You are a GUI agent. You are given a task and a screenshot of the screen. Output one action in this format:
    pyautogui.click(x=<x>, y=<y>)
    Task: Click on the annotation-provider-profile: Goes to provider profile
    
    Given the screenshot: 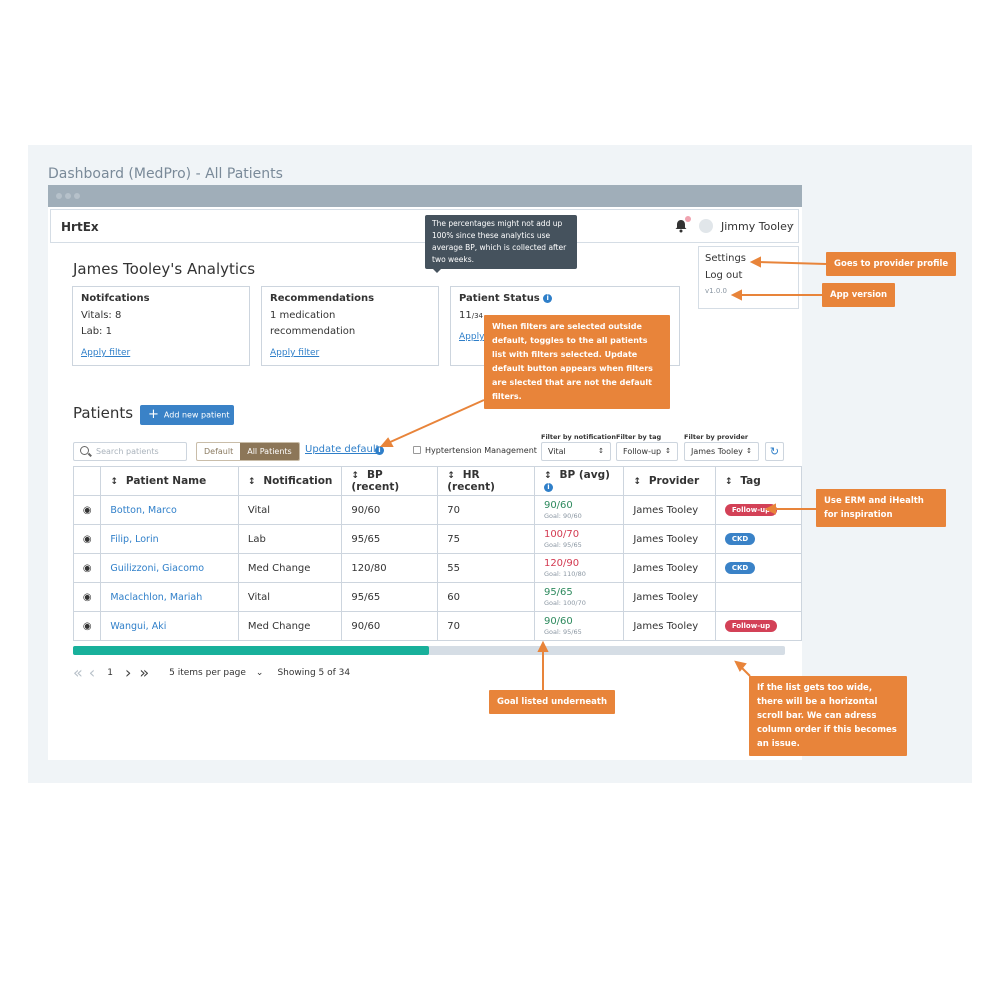 What is the action you would take?
    pyautogui.click(x=891, y=264)
    